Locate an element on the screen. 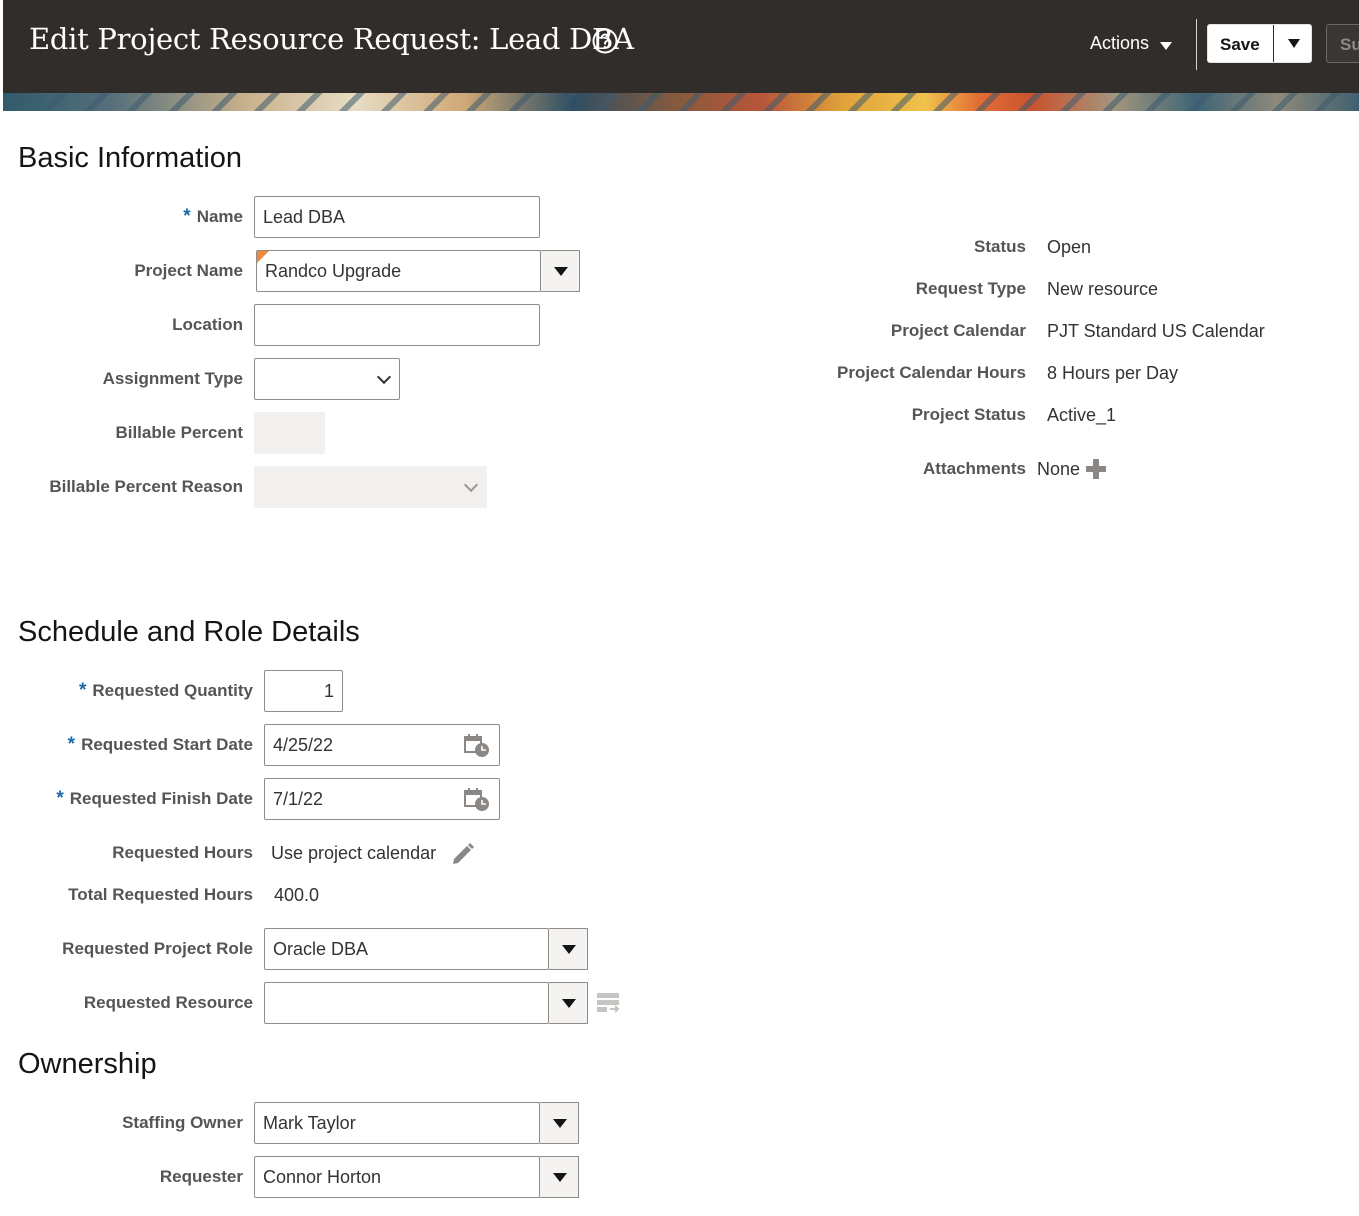  requester-value: Connor Horton is located at coordinates (322, 1177).